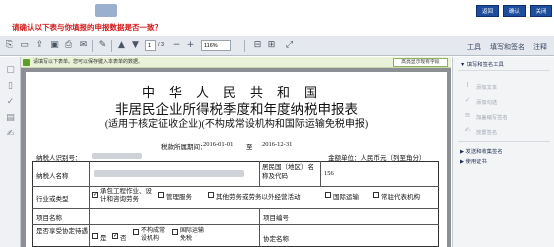  Describe the element at coordinates (169, 173) in the screenshot. I see `taxpayer-name-field` at that location.